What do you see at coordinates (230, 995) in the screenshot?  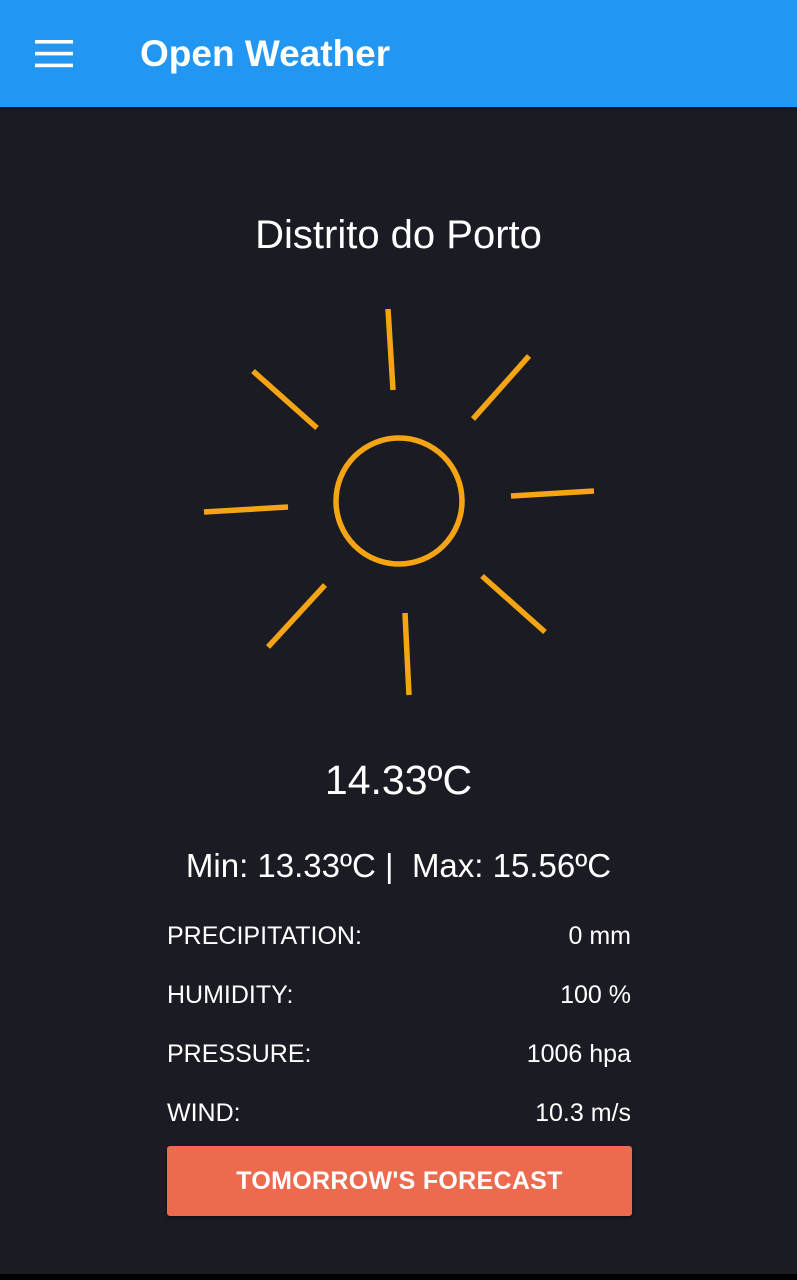 I see `humidity-label: HUMIDITY:` at bounding box center [230, 995].